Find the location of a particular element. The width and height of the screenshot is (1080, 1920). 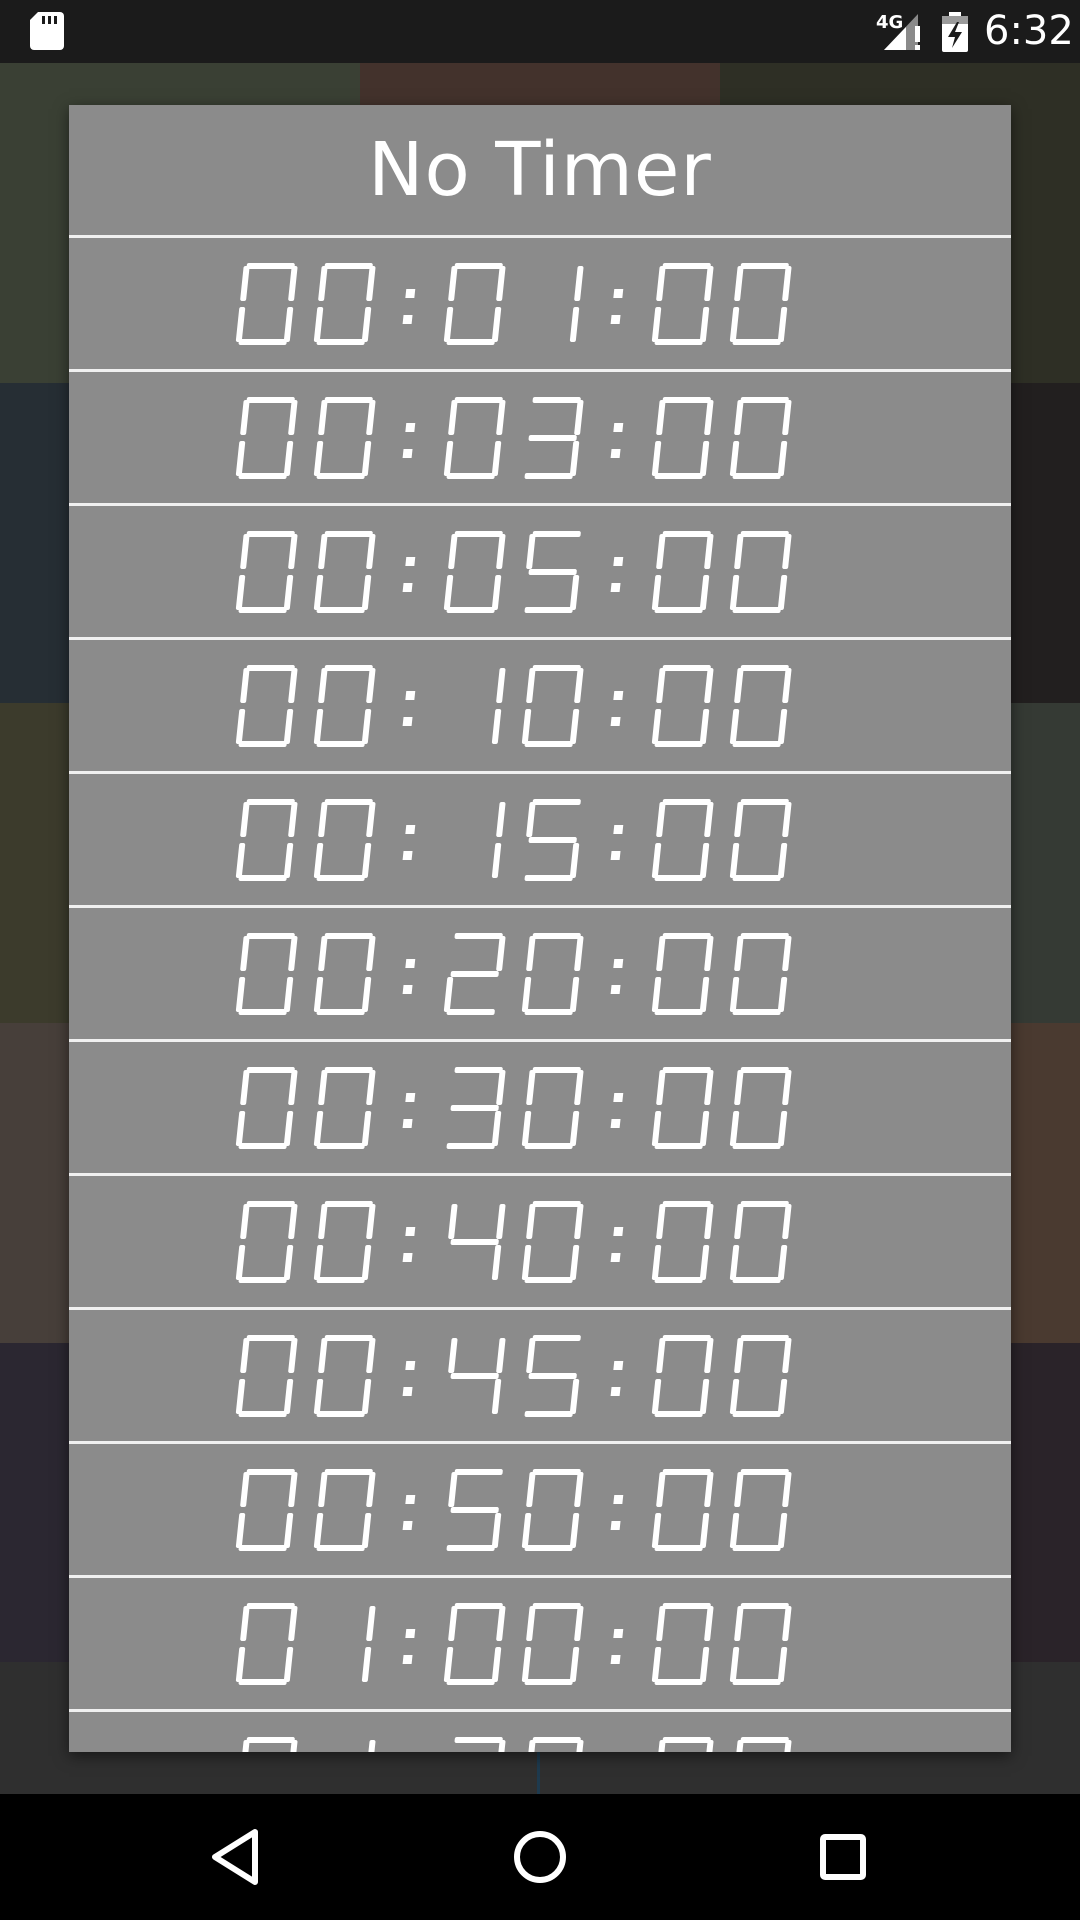

timer-option-digits: 00:30:00 is located at coordinates (513, 1107).